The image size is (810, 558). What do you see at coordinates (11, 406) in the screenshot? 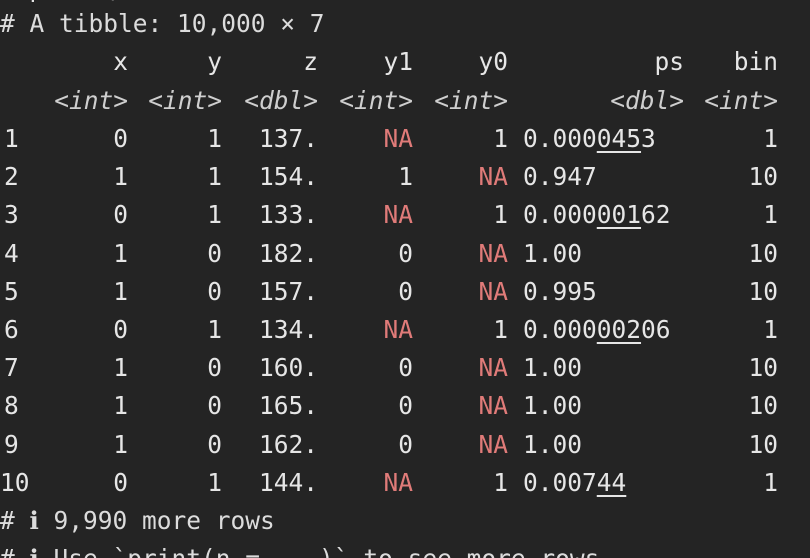
I see `row-index: 8` at bounding box center [11, 406].